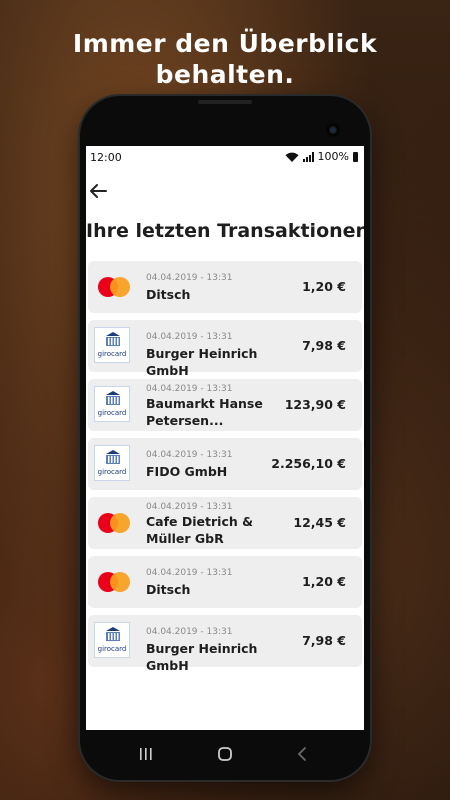 The image size is (450, 800). What do you see at coordinates (308, 463) in the screenshot?
I see `transaction-amount: 2.256,10 €` at bounding box center [308, 463].